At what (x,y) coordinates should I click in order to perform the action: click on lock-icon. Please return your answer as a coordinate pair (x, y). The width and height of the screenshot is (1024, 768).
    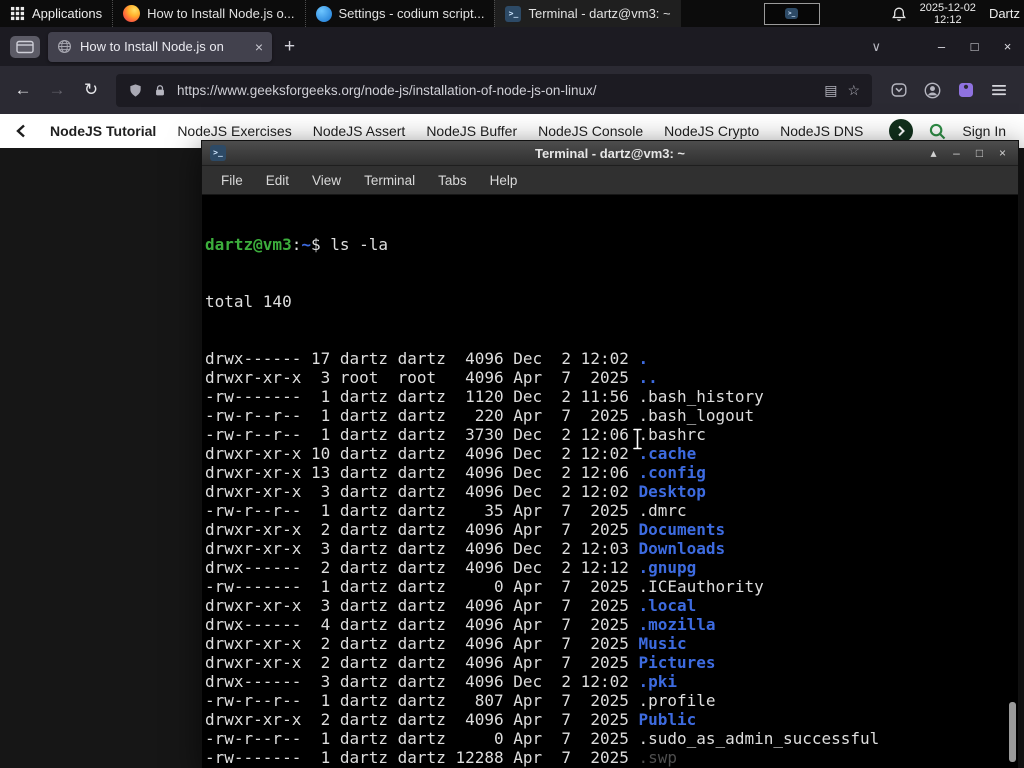
    Looking at the image, I should click on (160, 90).